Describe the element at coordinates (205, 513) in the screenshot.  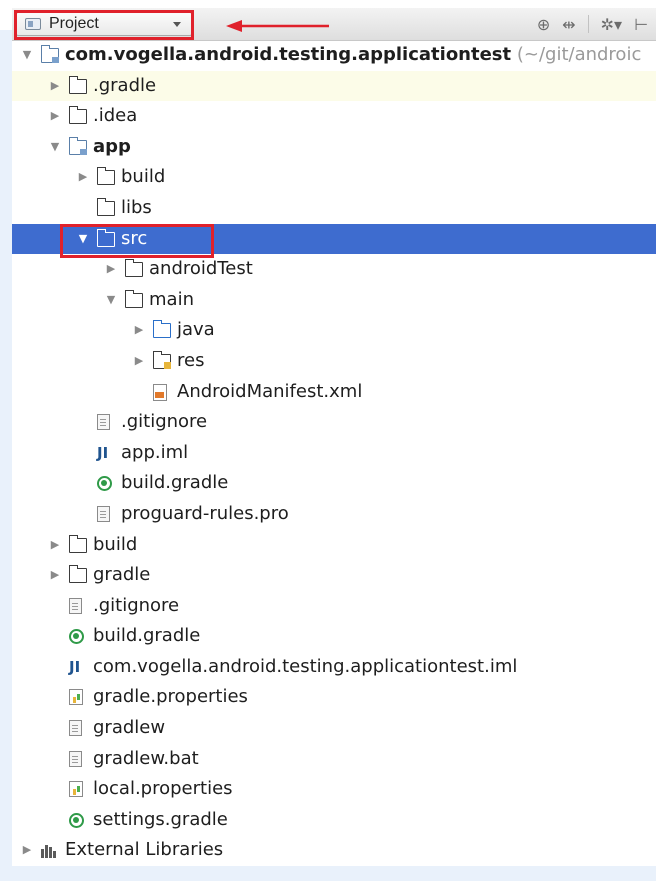
I see `tree-item-label: proguard-rules.pro` at that location.